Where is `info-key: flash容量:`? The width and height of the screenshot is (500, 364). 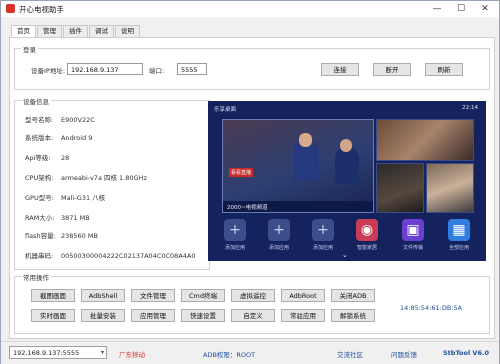
info-key: flash容量: is located at coordinates (40, 236).